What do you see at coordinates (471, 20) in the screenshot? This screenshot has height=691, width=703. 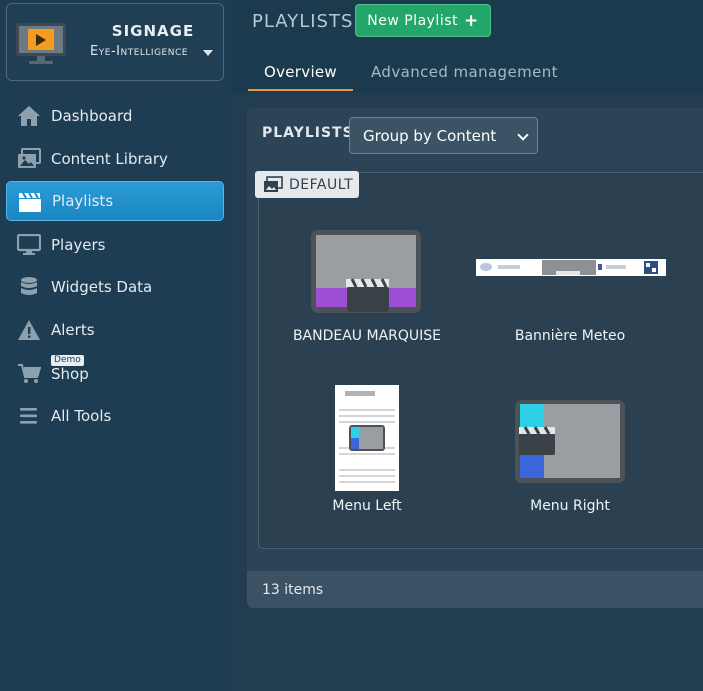 I see `plus-icon: +` at bounding box center [471, 20].